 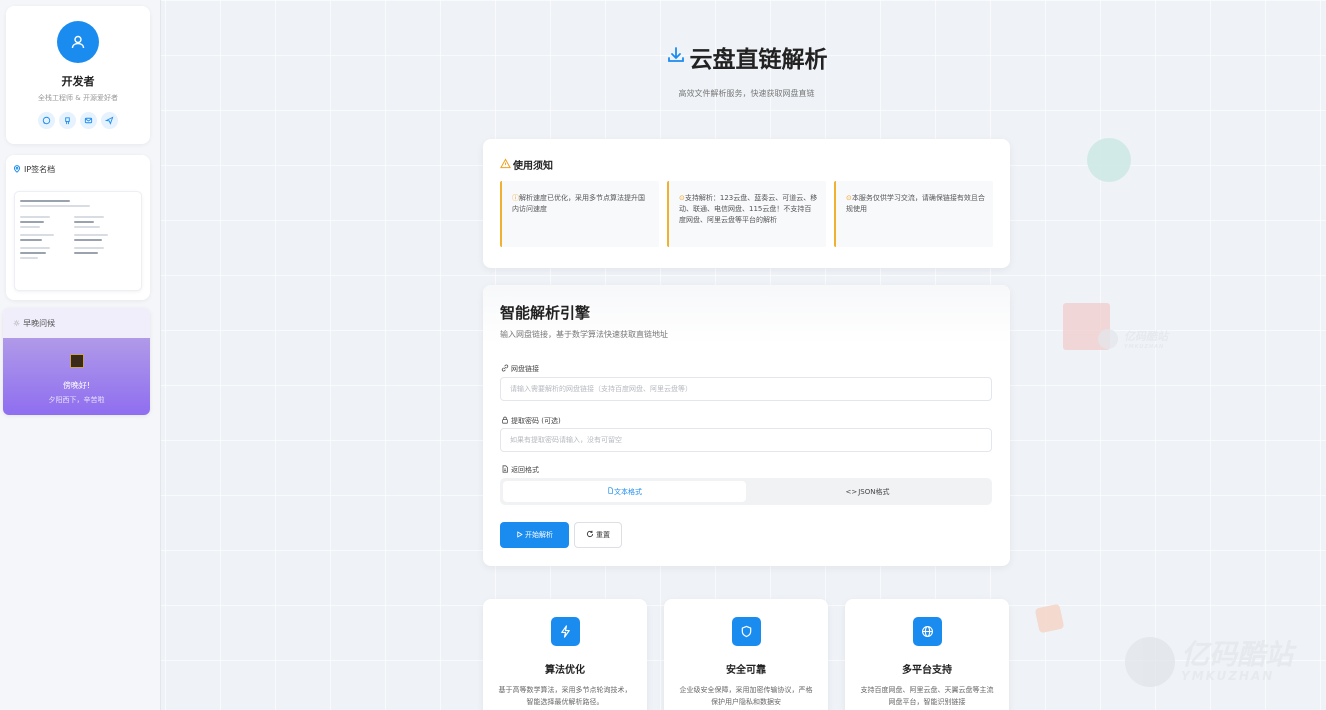 I want to click on sun-icon: ☼, so click(x=17, y=323).